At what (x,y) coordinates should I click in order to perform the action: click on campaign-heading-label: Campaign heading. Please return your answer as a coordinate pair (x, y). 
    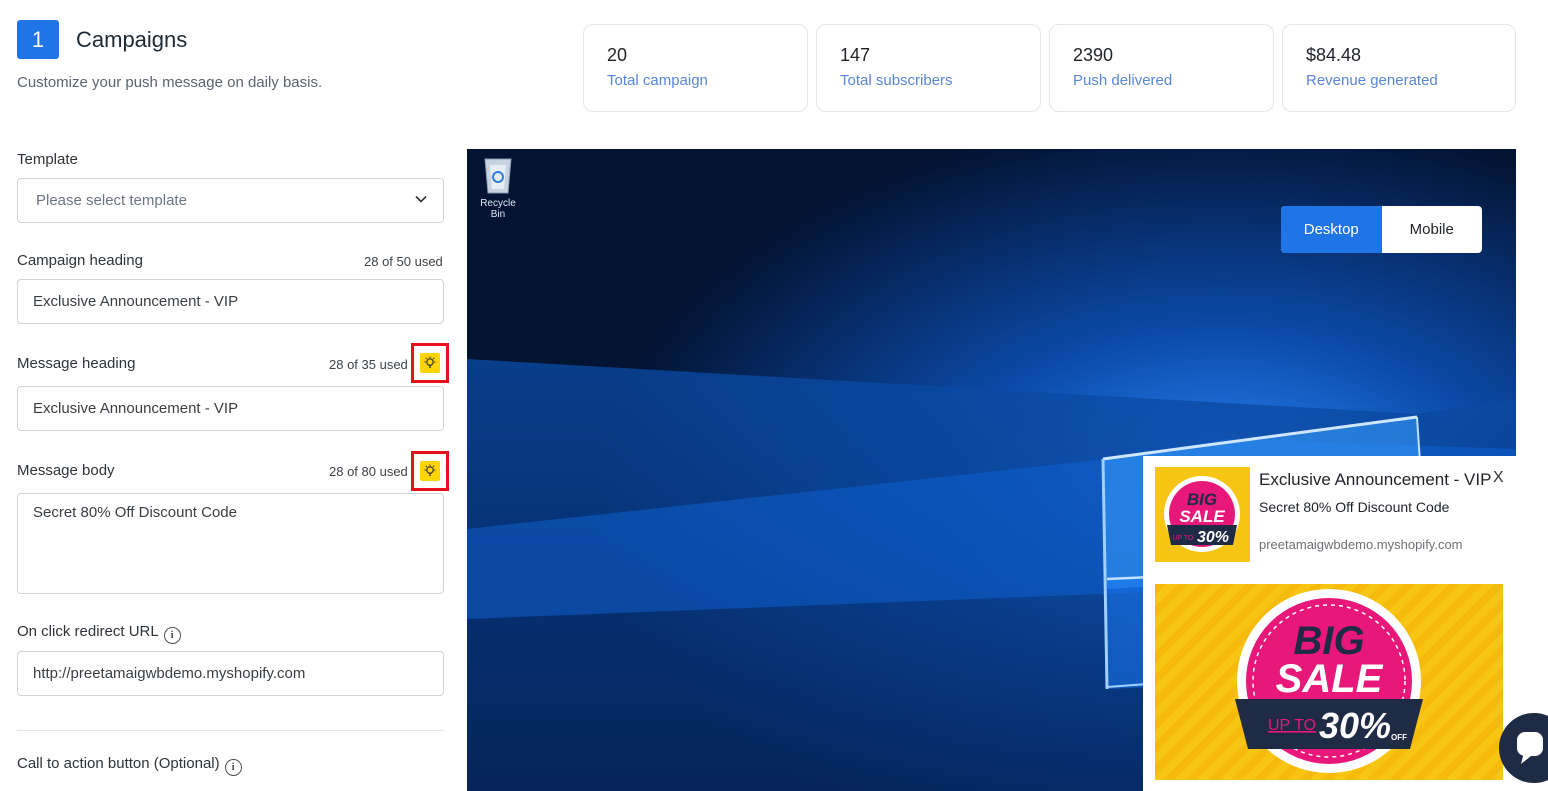
    Looking at the image, I should click on (80, 260).